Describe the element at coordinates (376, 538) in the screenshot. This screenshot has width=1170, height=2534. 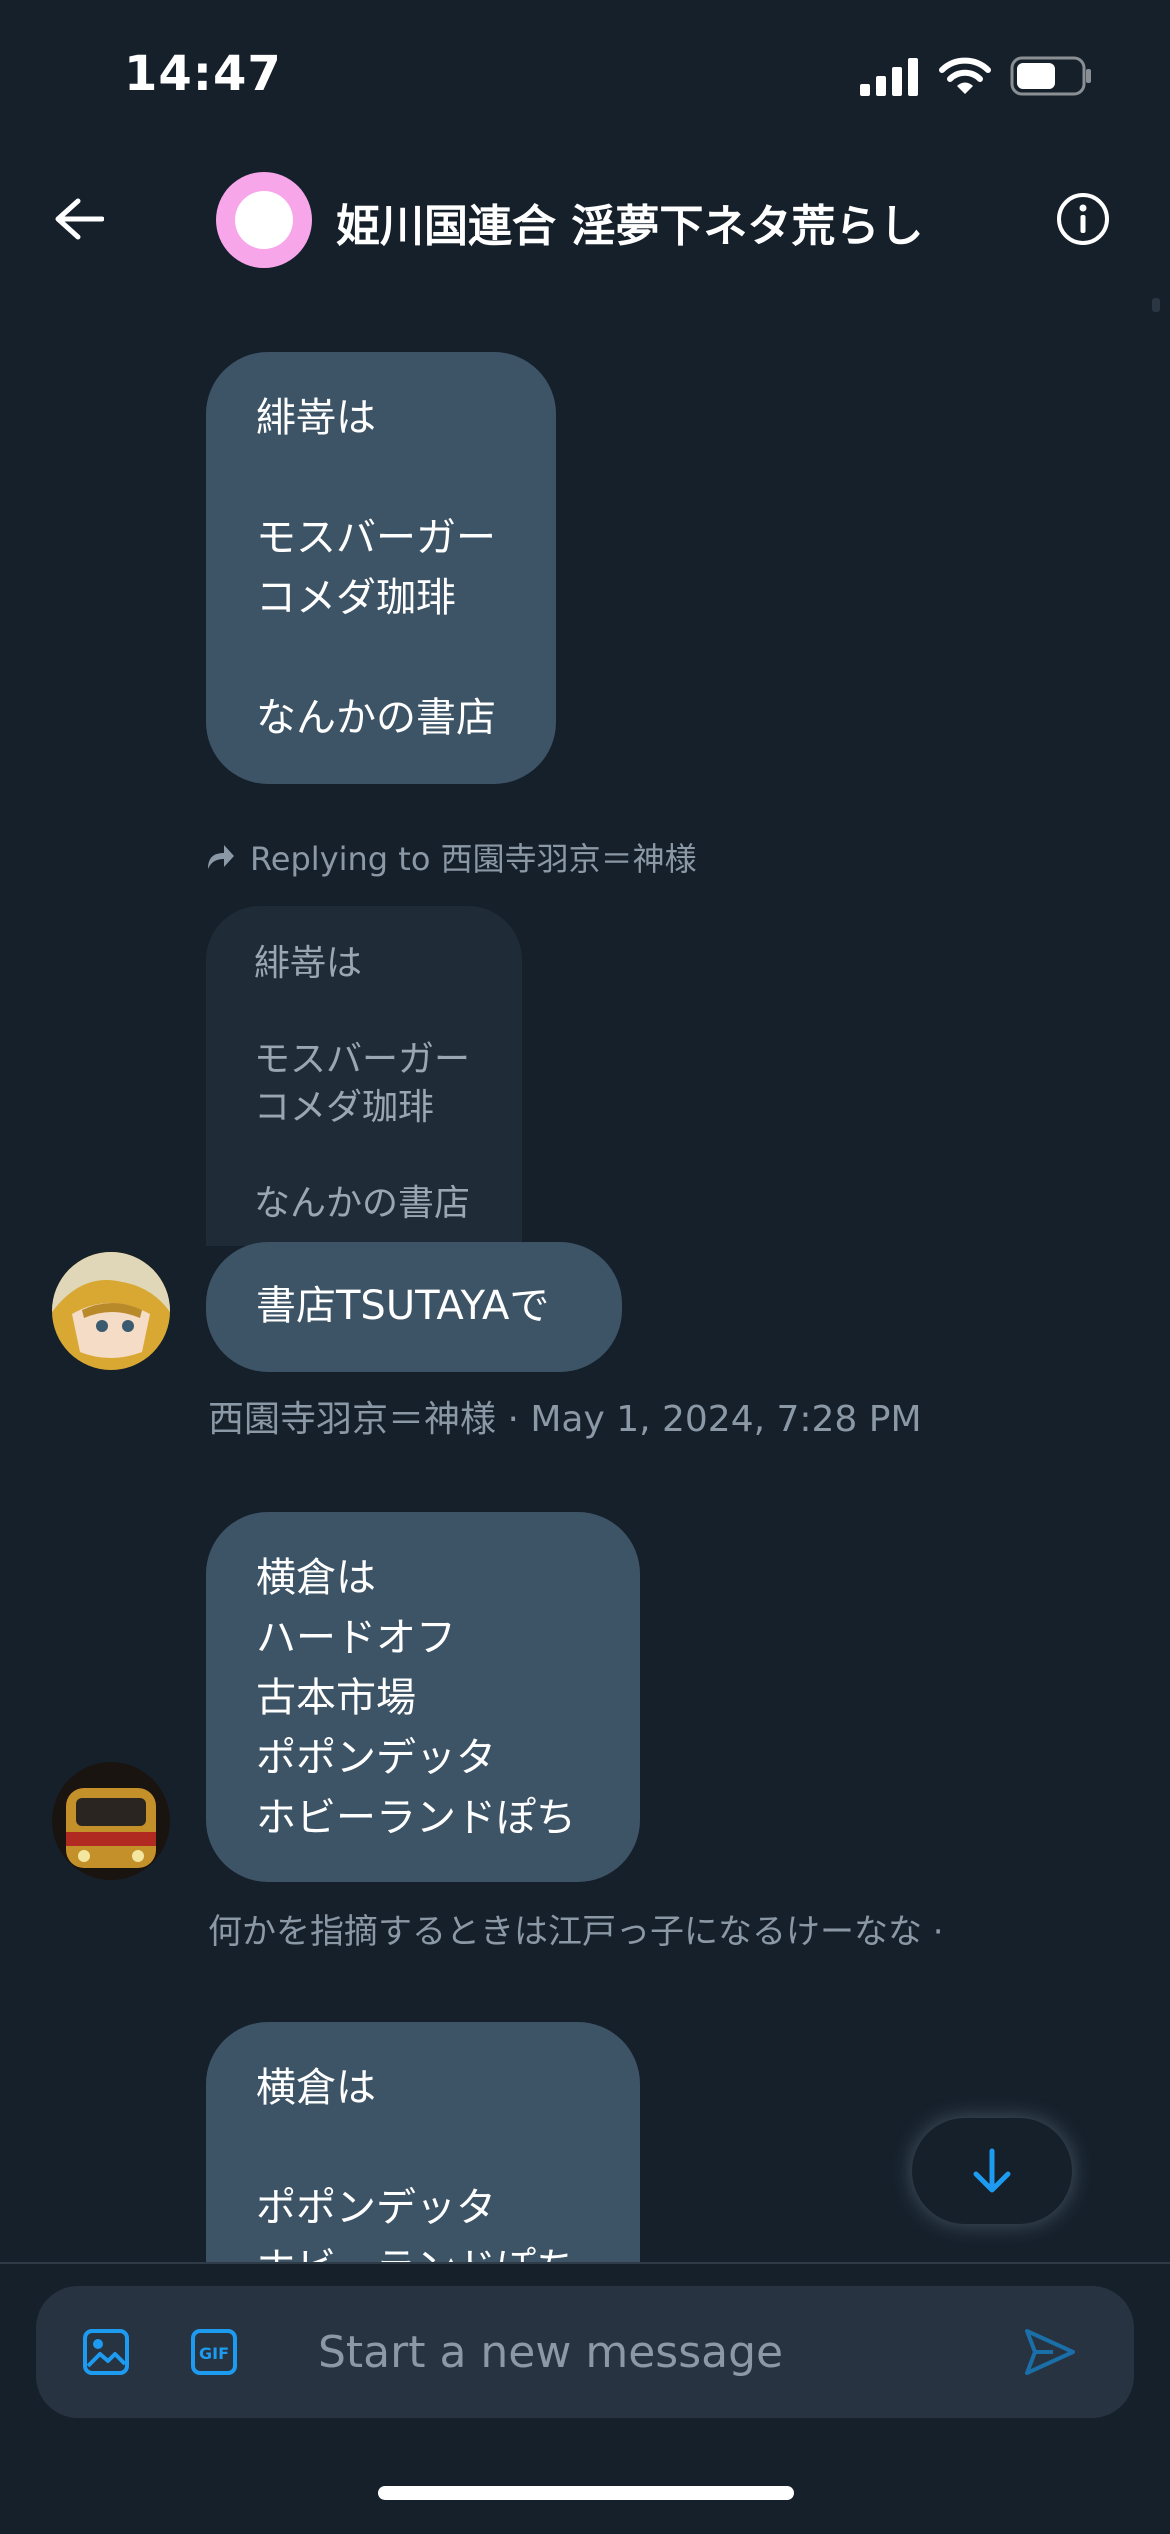
I see `message-line: モスバーガー` at that location.